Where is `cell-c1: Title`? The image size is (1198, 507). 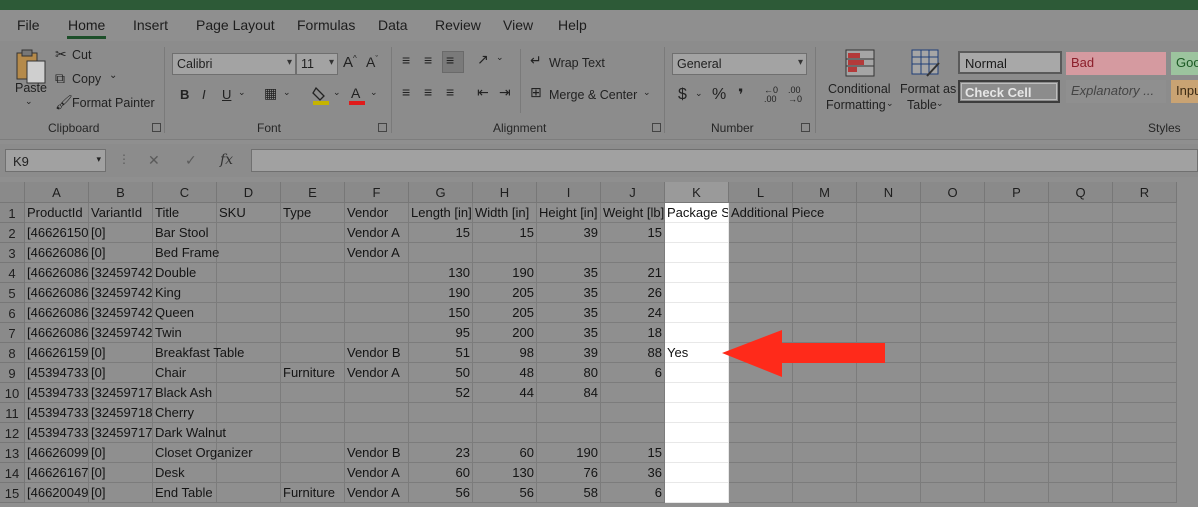 cell-c1: Title is located at coordinates (185, 213).